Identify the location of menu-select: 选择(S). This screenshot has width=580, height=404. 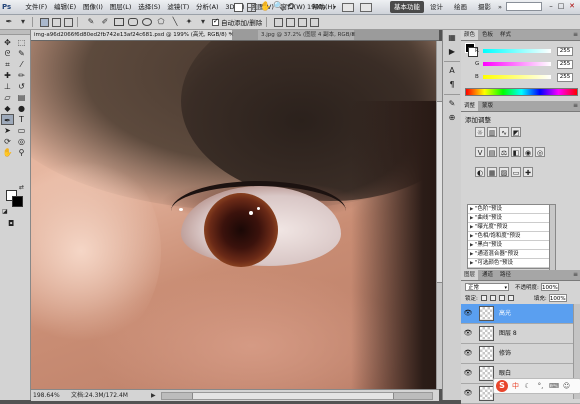
(149, 7).